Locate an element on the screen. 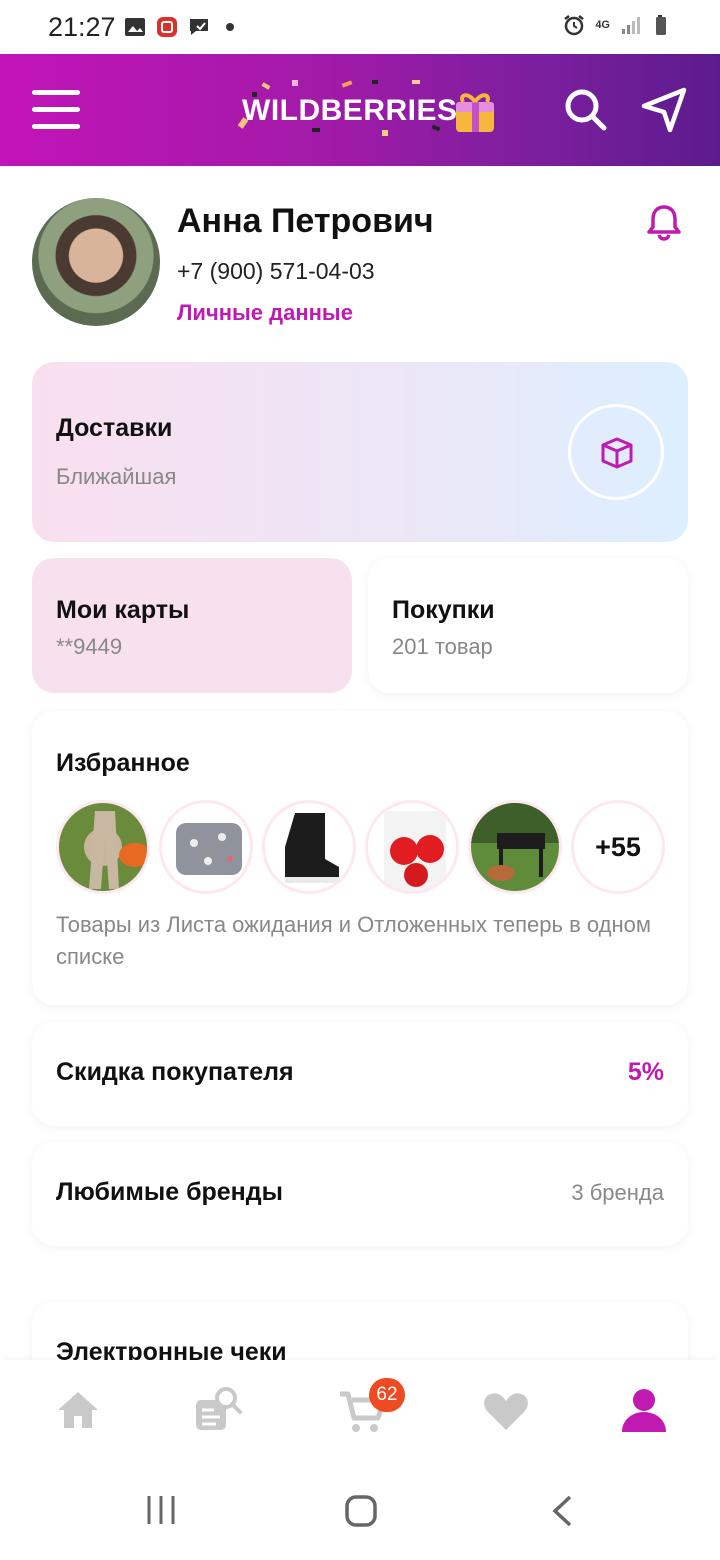  my-cards-card: Мои карты **9449 is located at coordinates (192, 625).